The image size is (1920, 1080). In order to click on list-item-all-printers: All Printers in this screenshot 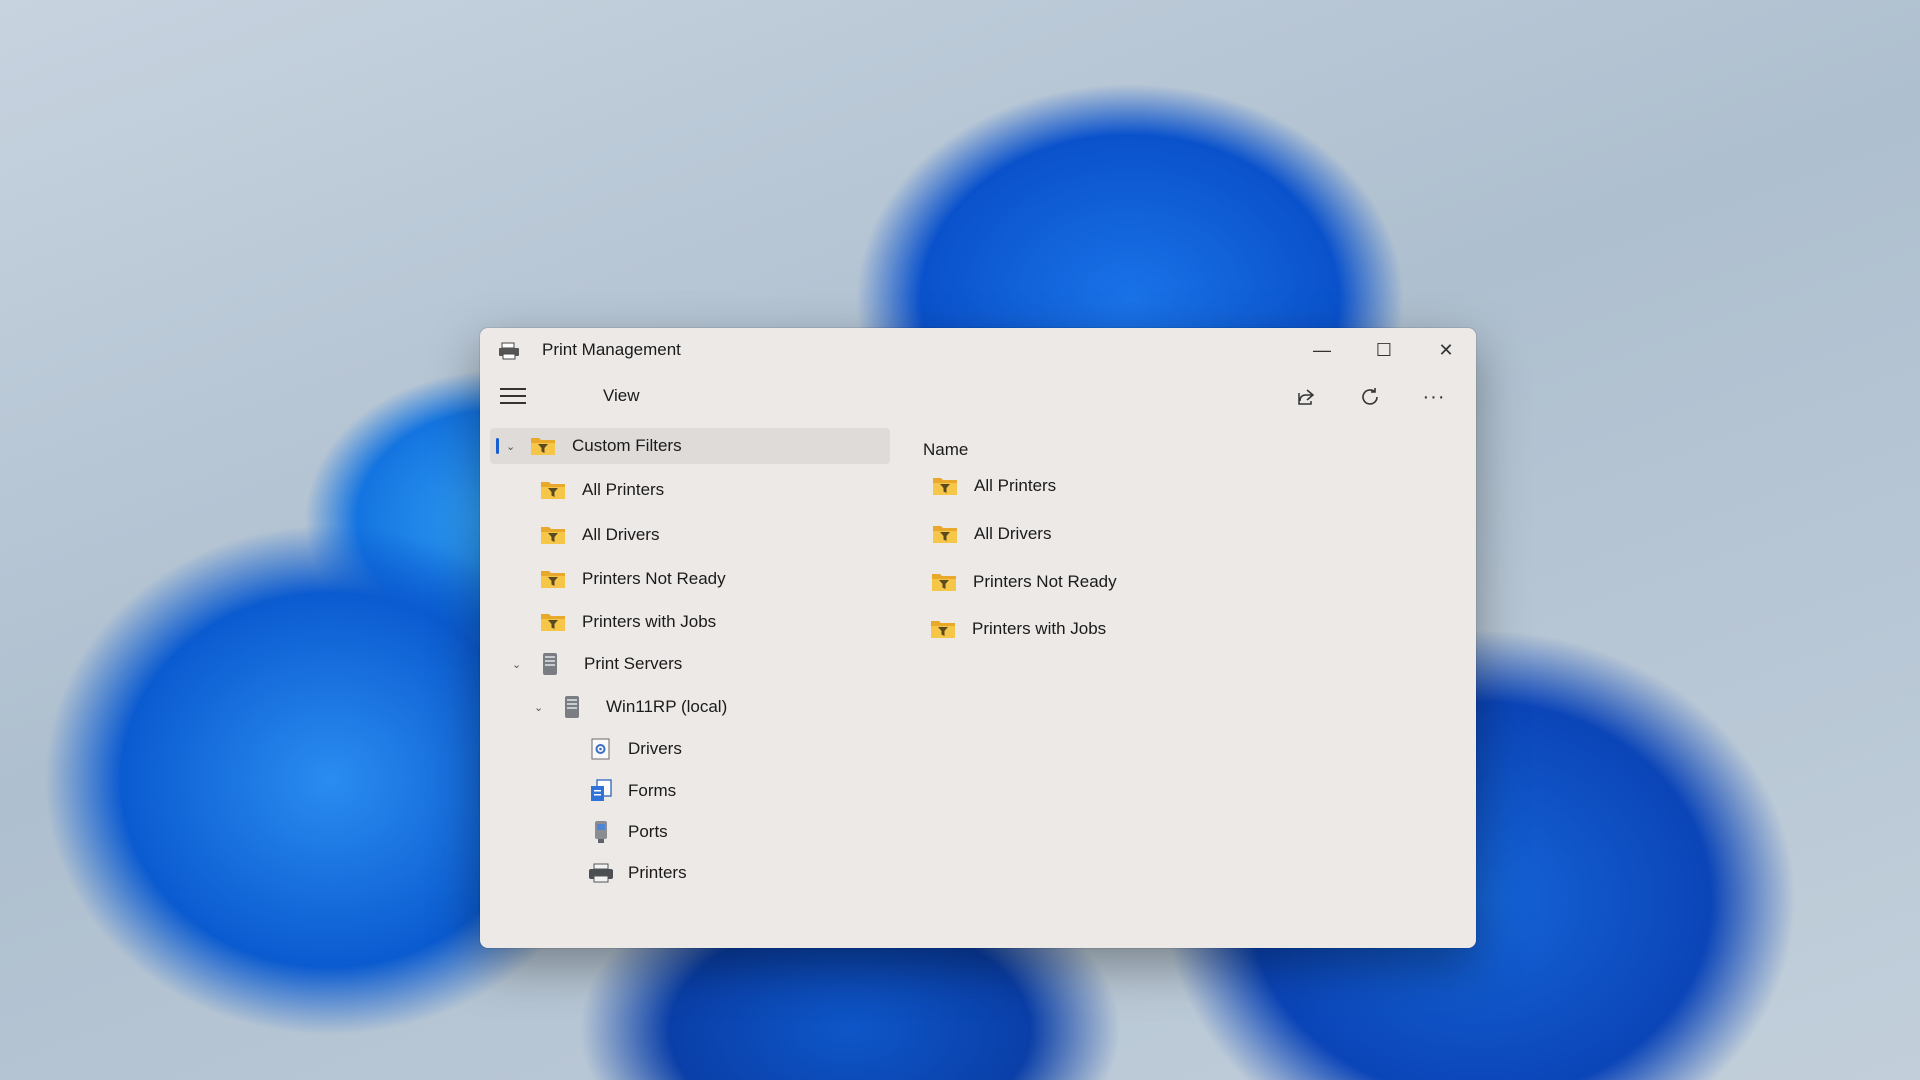, I will do `click(994, 486)`.